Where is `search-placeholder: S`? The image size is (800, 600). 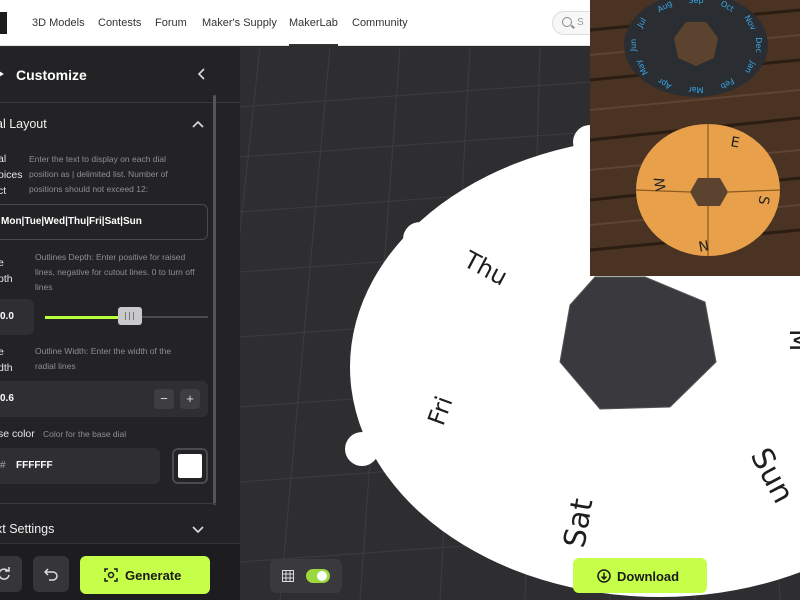
search-placeholder: S is located at coordinates (580, 22).